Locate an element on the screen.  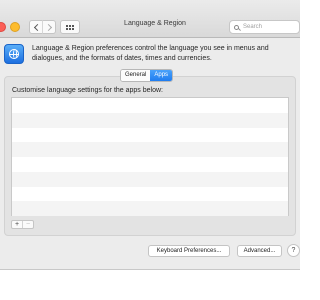
chevron-left-icon is located at coordinates (37, 27).